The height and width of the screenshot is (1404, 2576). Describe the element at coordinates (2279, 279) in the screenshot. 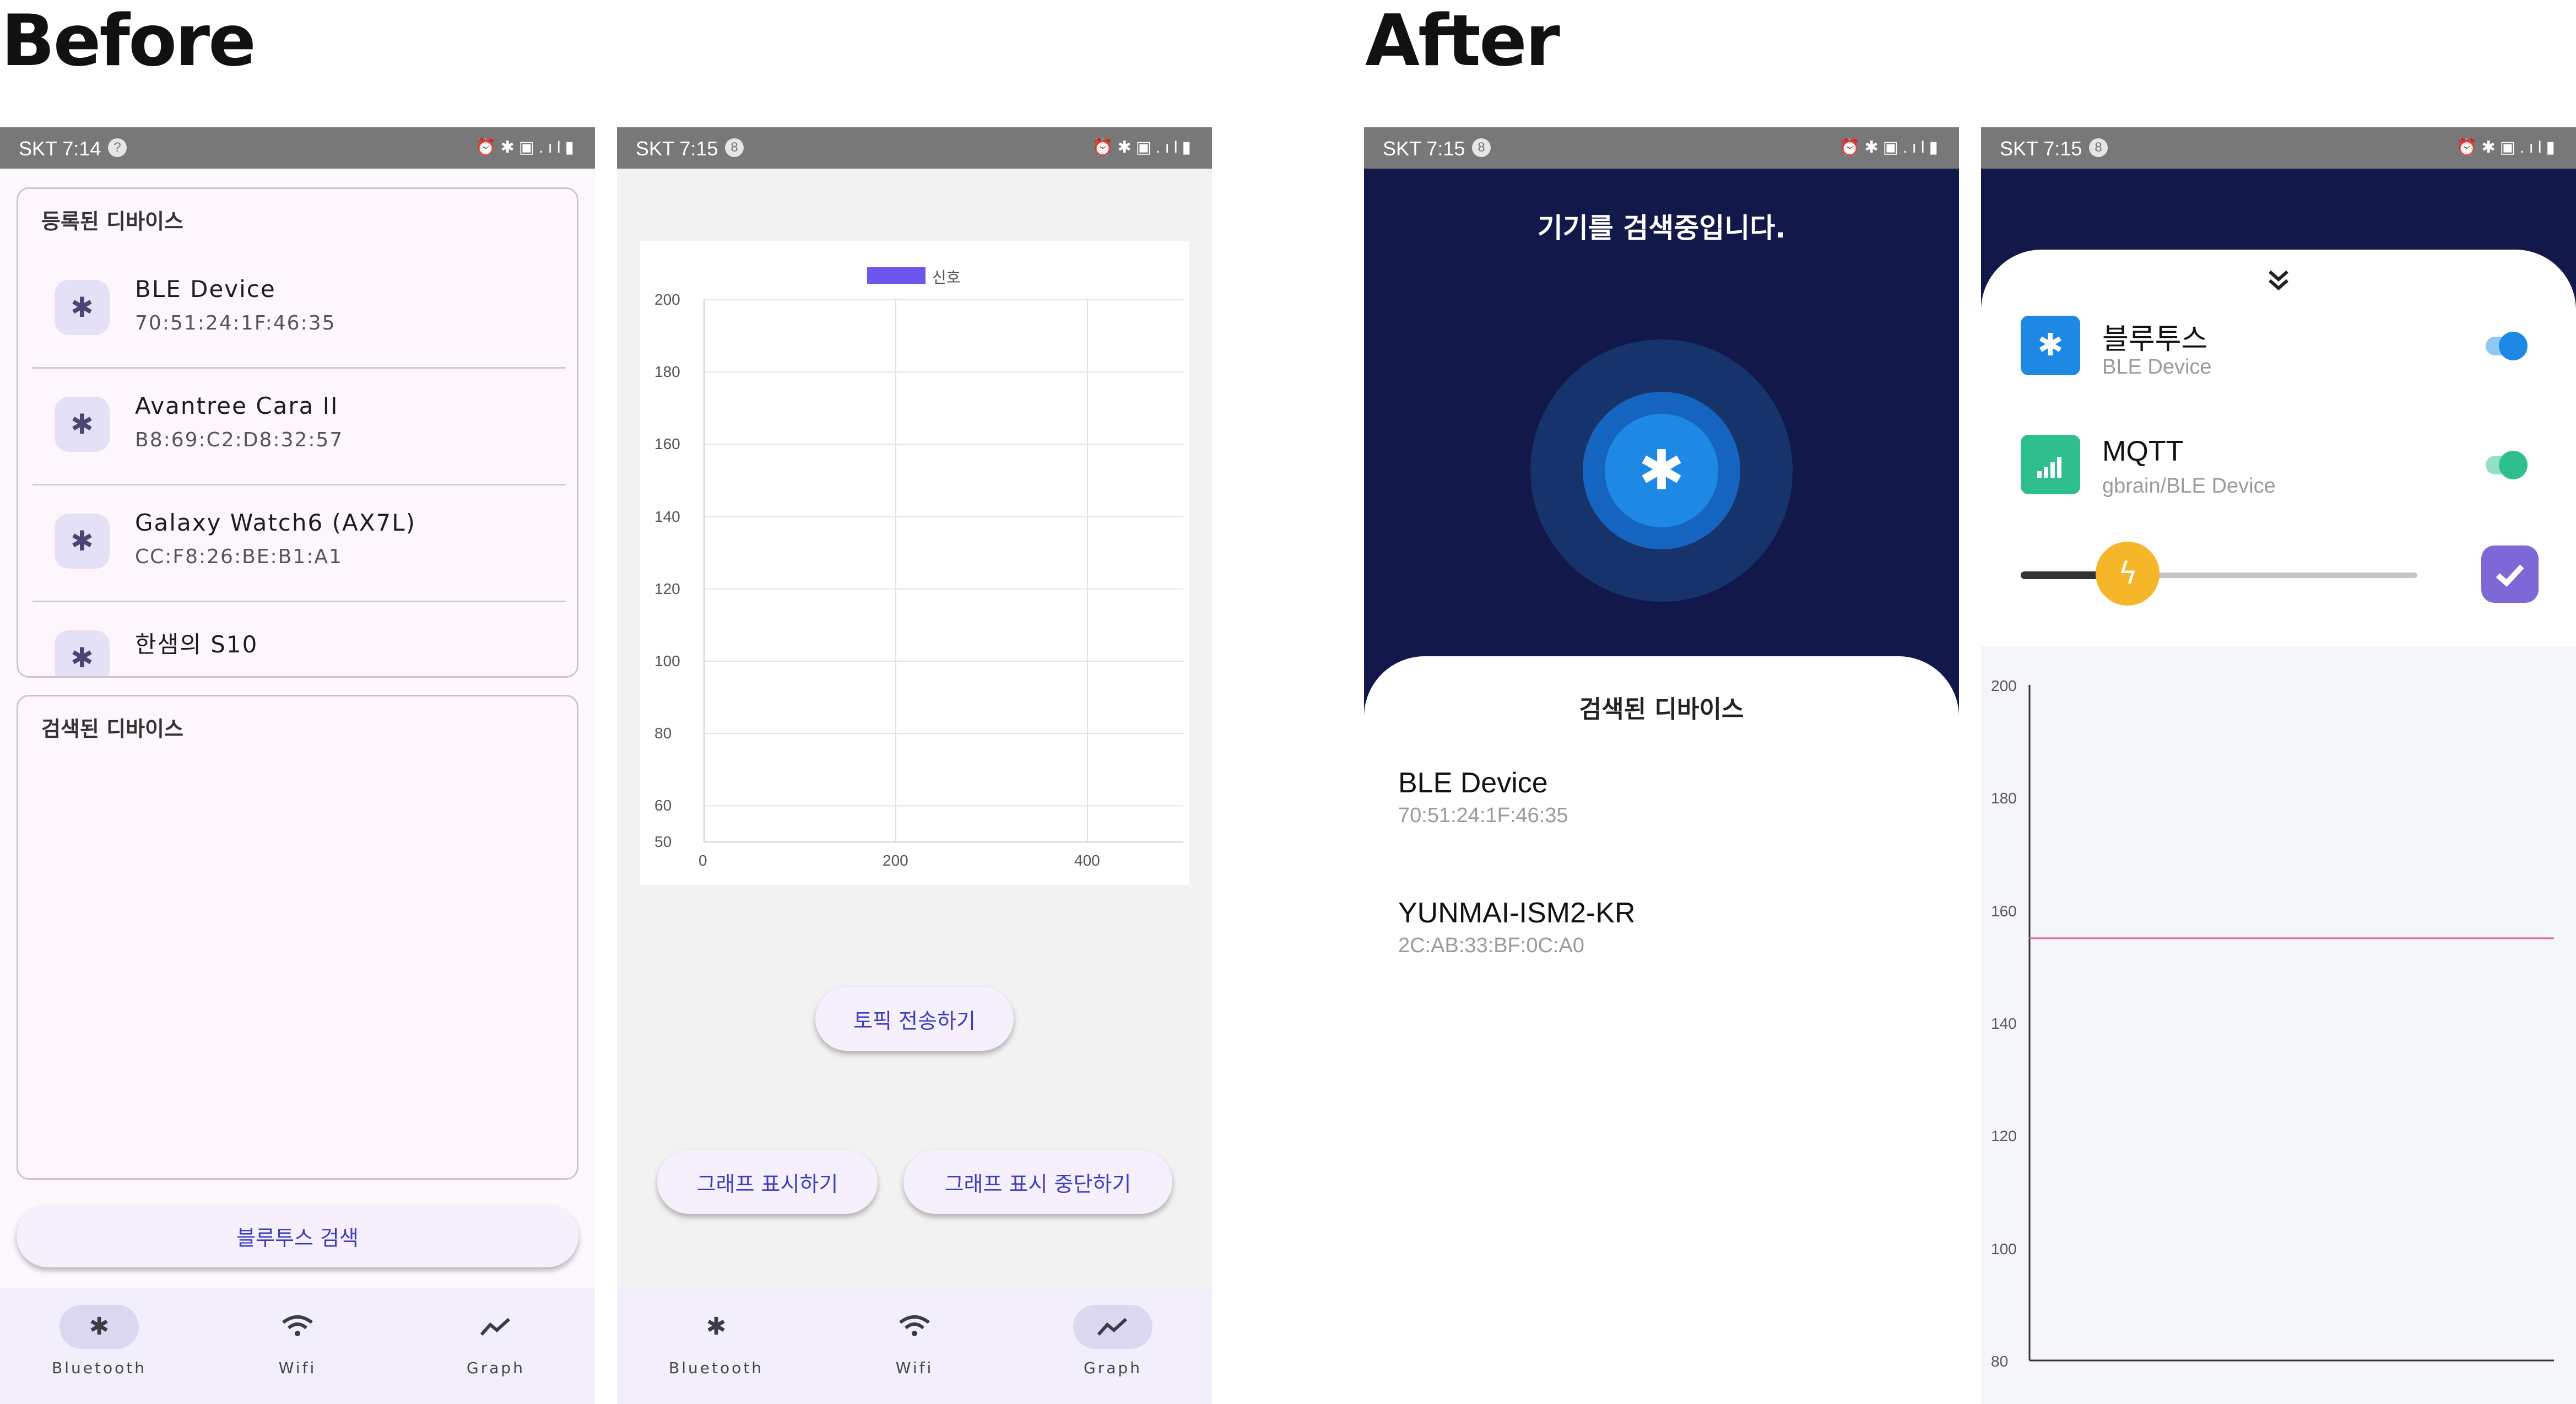

I see `chevron-down-icon` at that location.